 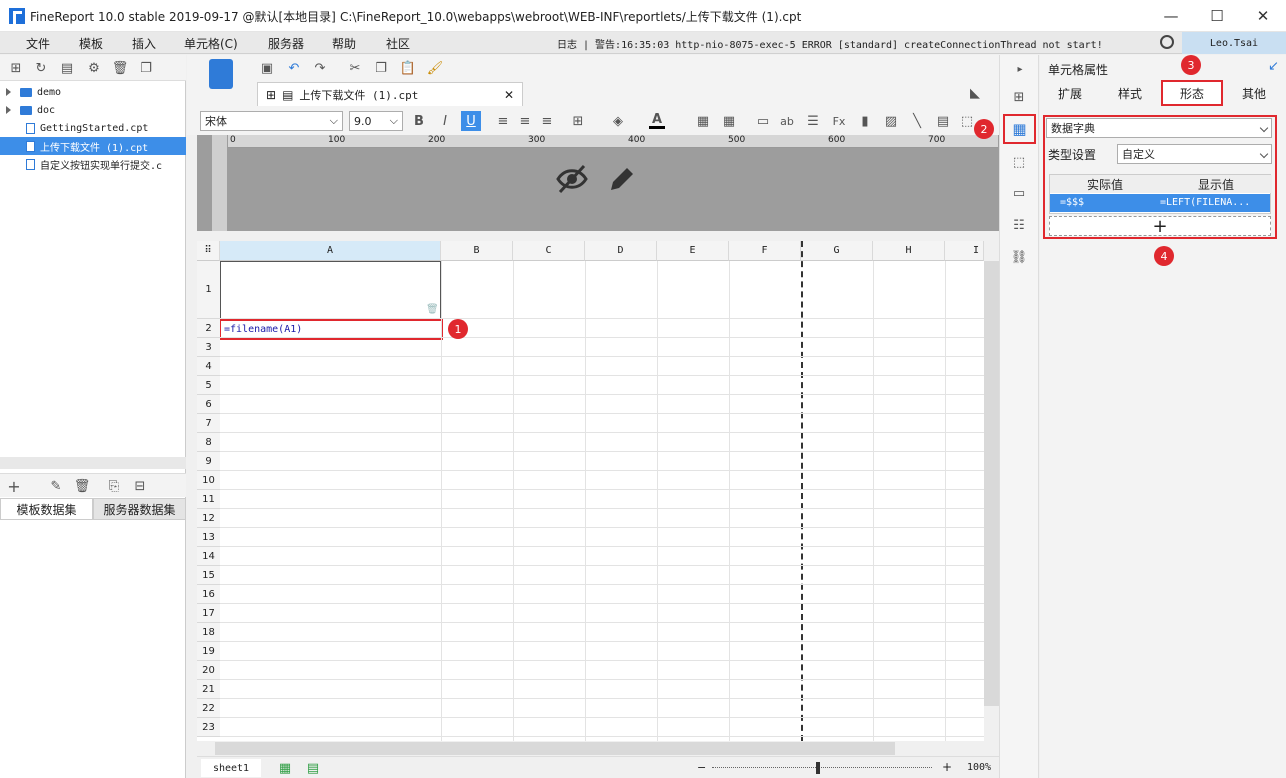 I want to click on align-left-icon: ≡, so click(x=503, y=121).